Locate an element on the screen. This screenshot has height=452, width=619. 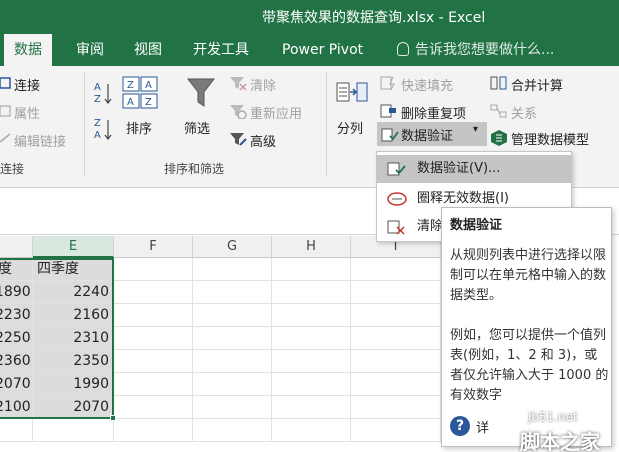
connections-button: 连接 is located at coordinates (27, 84).